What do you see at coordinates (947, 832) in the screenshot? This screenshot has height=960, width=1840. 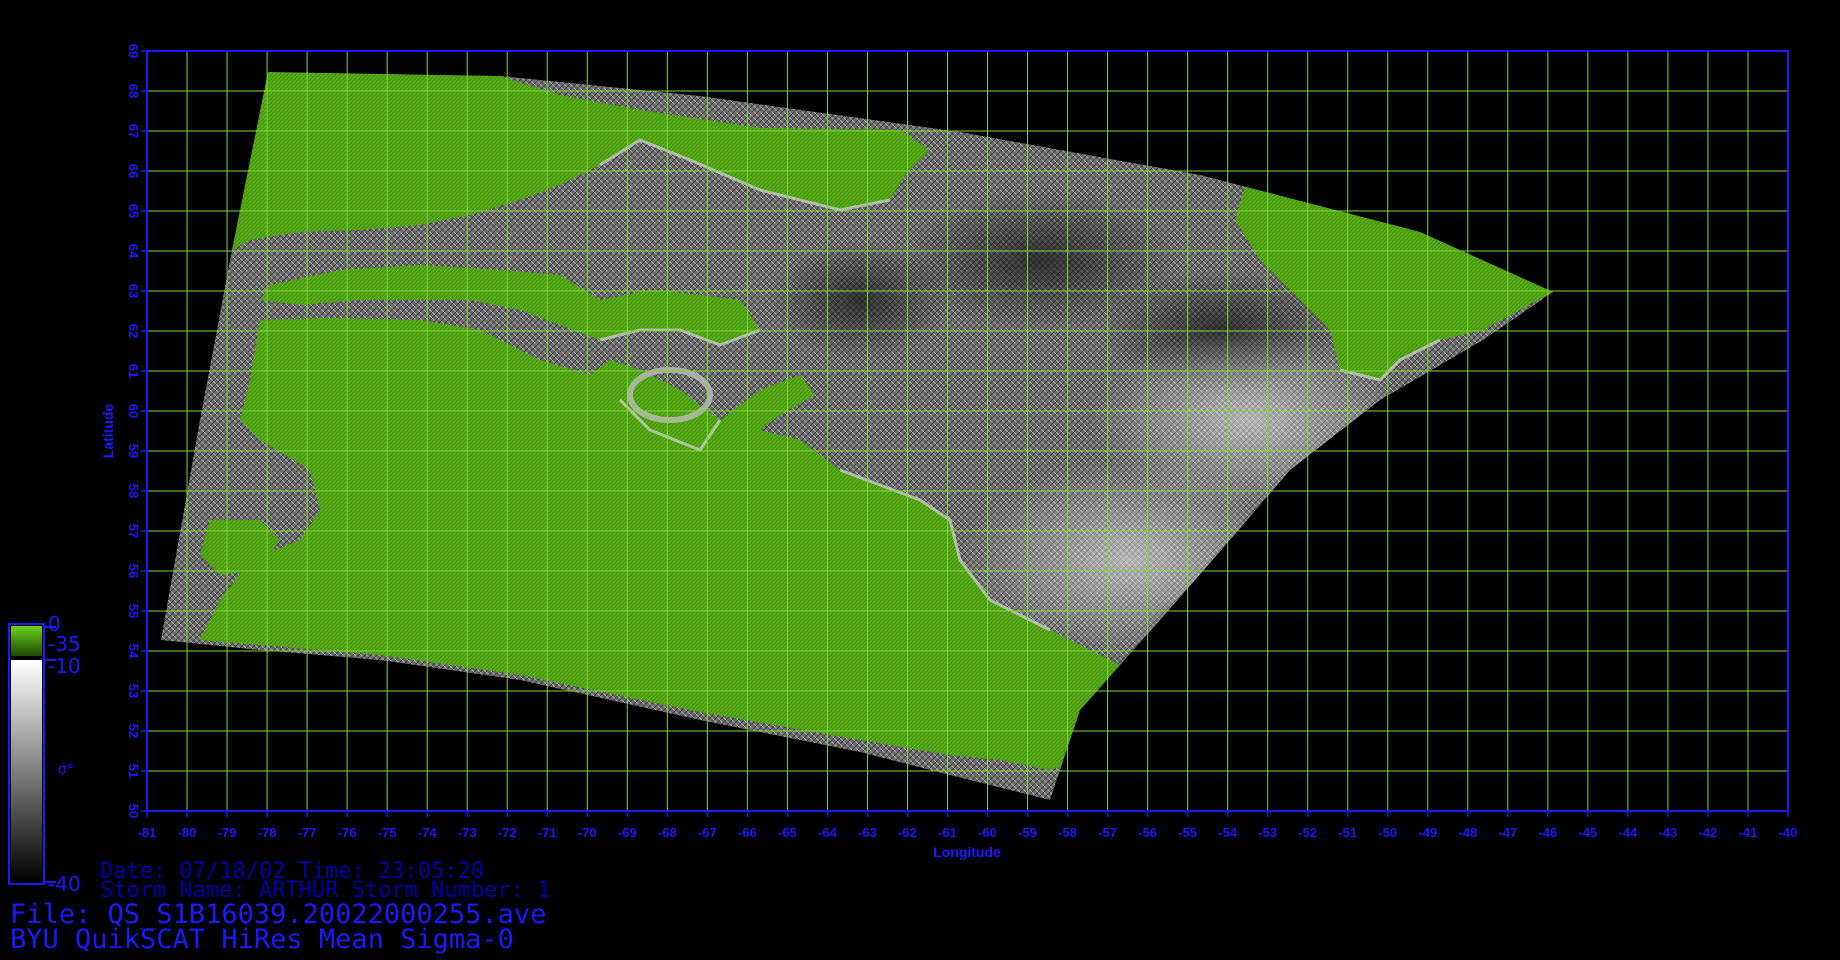 I see `lon-tick-label: -61` at bounding box center [947, 832].